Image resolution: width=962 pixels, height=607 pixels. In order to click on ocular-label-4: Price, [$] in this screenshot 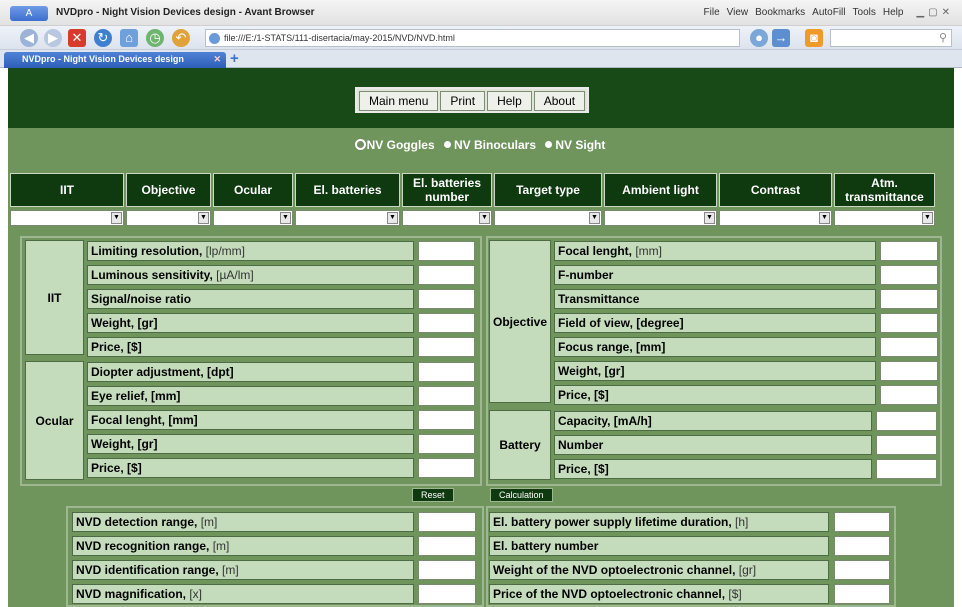, I will do `click(250, 468)`.